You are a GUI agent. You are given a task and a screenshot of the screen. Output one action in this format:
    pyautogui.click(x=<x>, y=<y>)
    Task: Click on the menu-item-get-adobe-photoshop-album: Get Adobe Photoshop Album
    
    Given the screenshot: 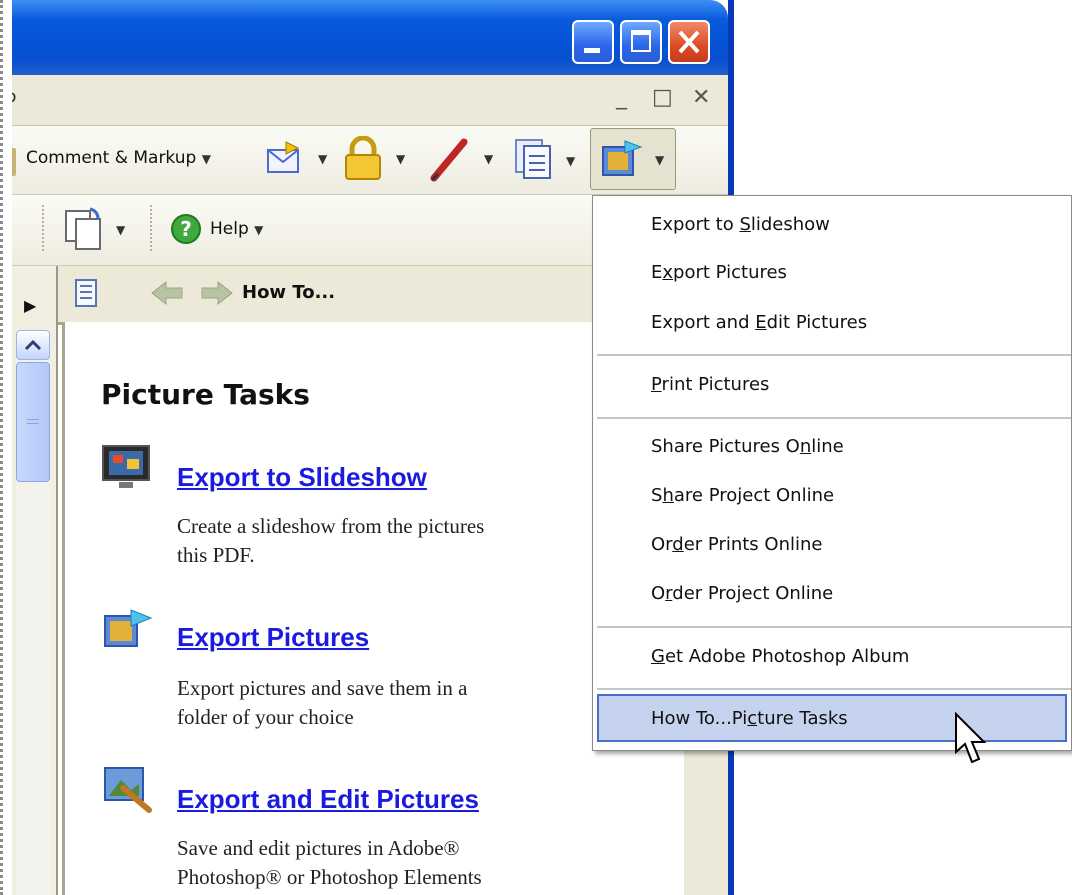 What is the action you would take?
    pyautogui.click(x=832, y=658)
    